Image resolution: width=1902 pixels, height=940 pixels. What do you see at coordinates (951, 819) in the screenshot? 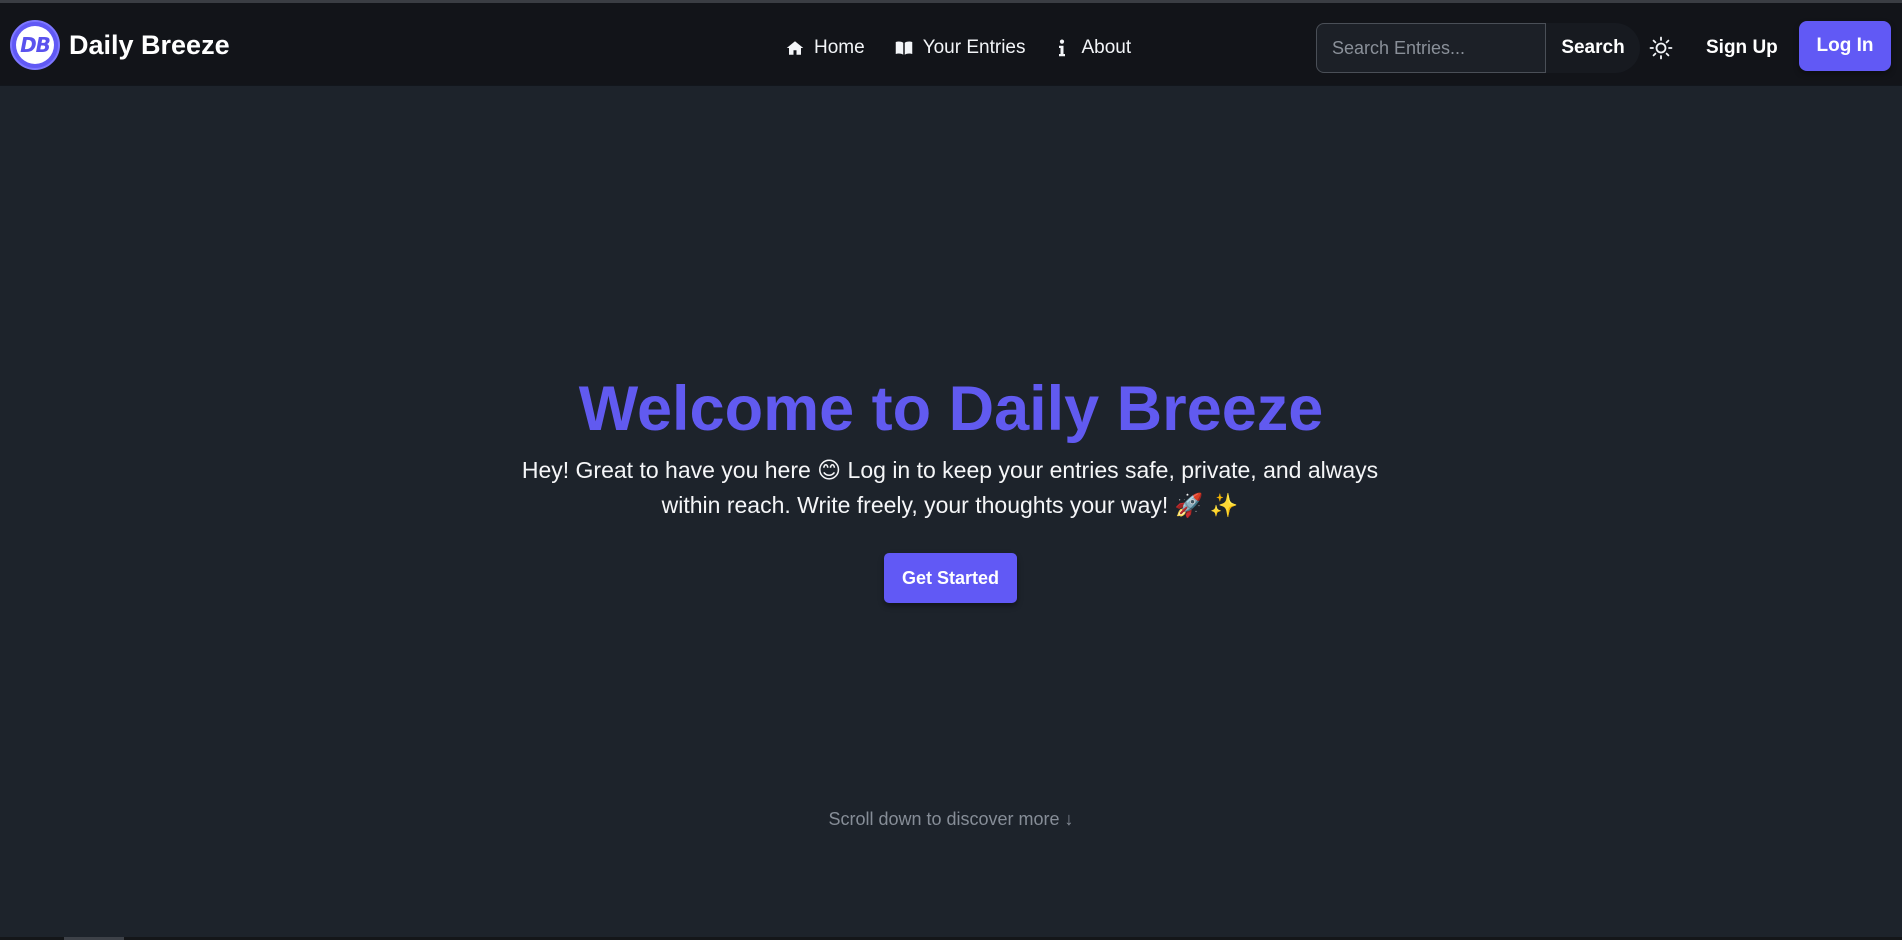
I see `scroll-hint: Scroll down to discover more ↓` at bounding box center [951, 819].